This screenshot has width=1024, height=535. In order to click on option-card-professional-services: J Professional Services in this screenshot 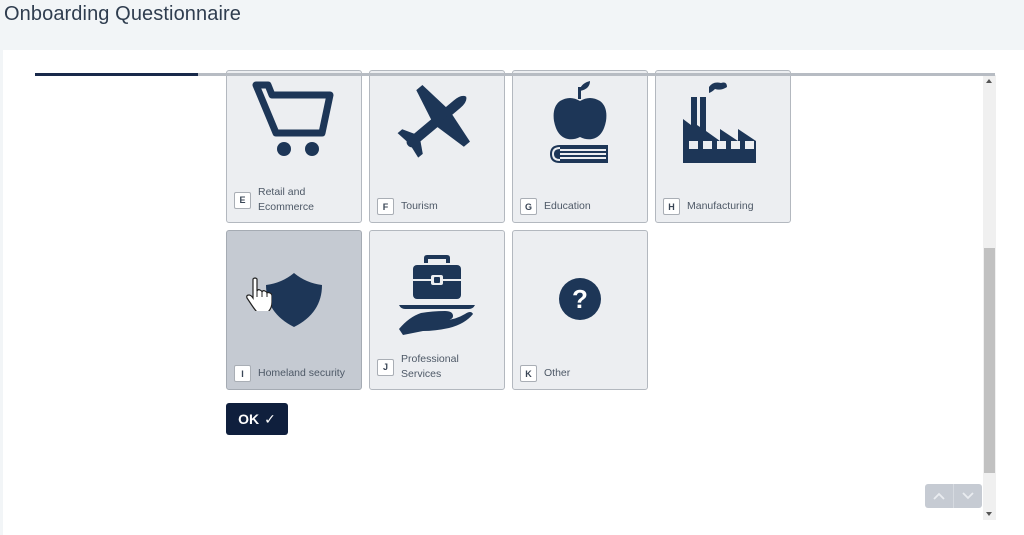, I will do `click(437, 310)`.